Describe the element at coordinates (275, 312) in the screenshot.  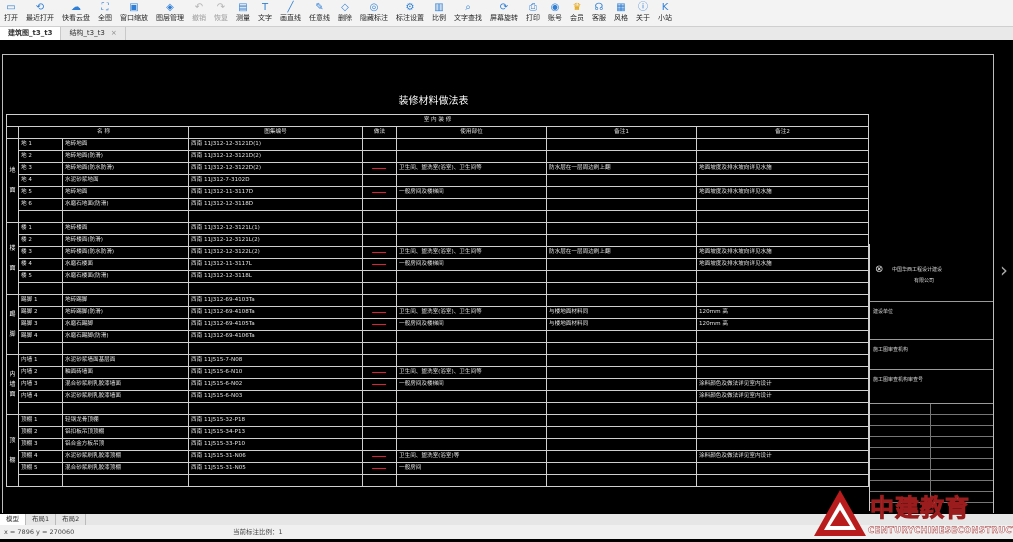
I see `row-atlas-code: 西南 11J312-69-4108Ta` at that location.